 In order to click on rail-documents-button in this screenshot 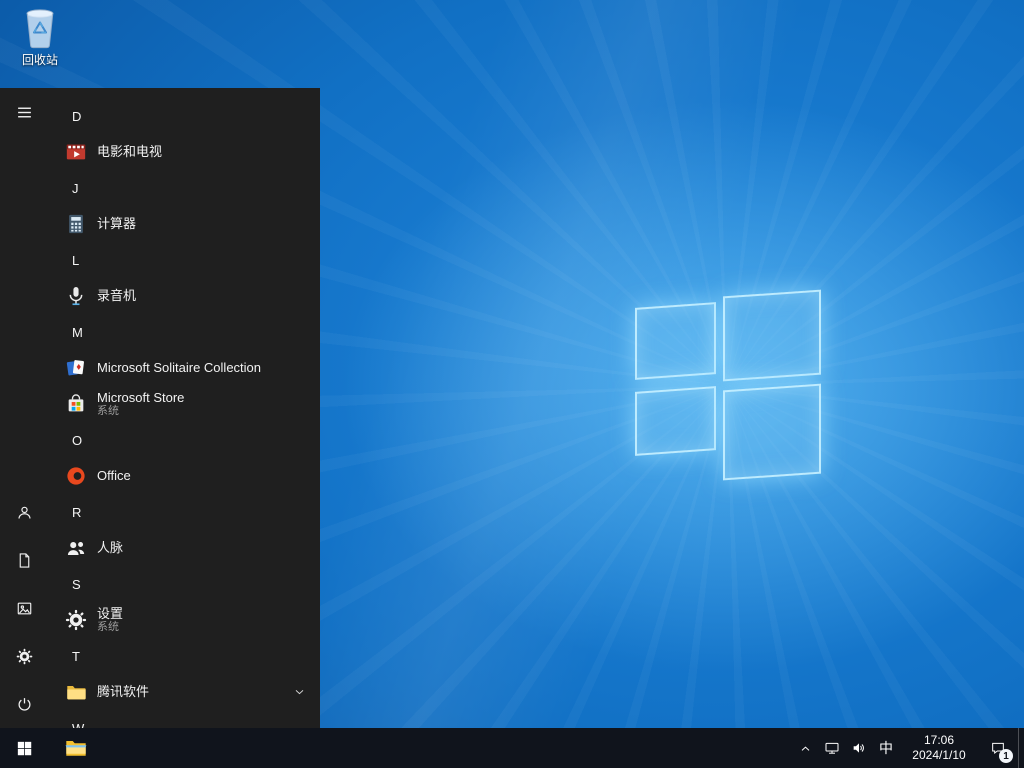, I will do `click(24, 560)`.